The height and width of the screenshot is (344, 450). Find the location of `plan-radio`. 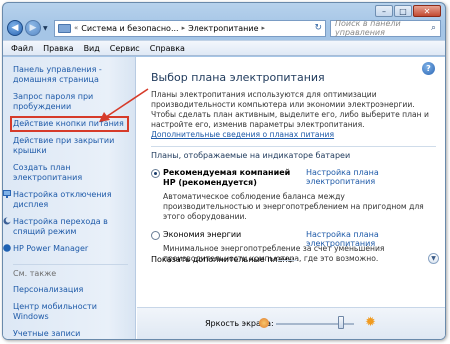

plan-radio is located at coordinates (155, 235).